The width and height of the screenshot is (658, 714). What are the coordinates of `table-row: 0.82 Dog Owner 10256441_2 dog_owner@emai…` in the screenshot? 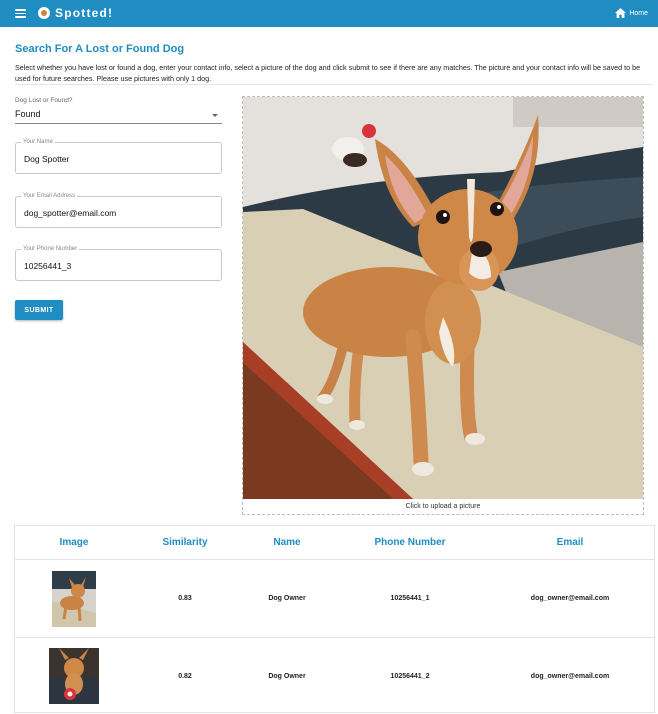 It's located at (334, 676).